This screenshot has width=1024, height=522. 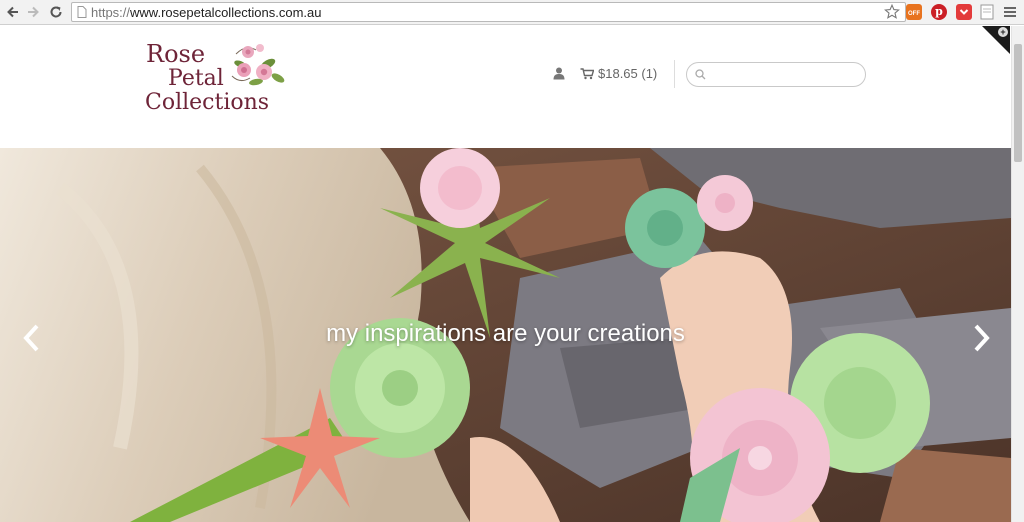 What do you see at coordinates (111, 12) in the screenshot?
I see `url-scheme: https://` at bounding box center [111, 12].